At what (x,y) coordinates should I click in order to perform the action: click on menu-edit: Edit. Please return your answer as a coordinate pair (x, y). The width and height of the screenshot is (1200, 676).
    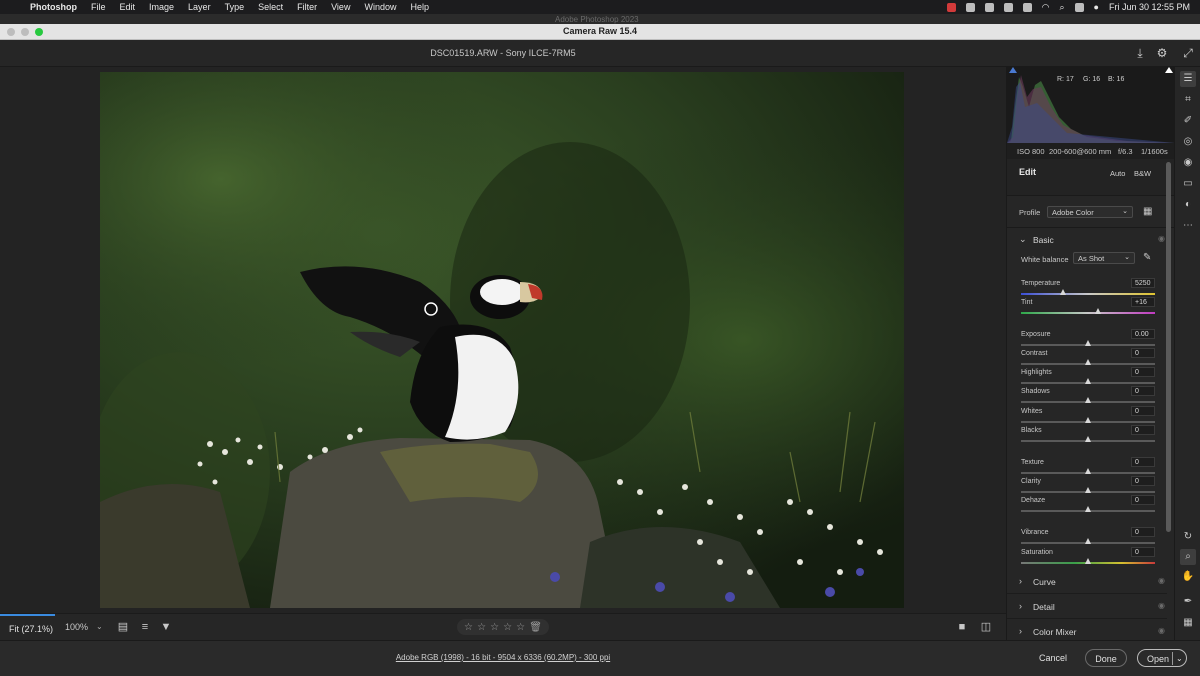
    Looking at the image, I should click on (128, 7).